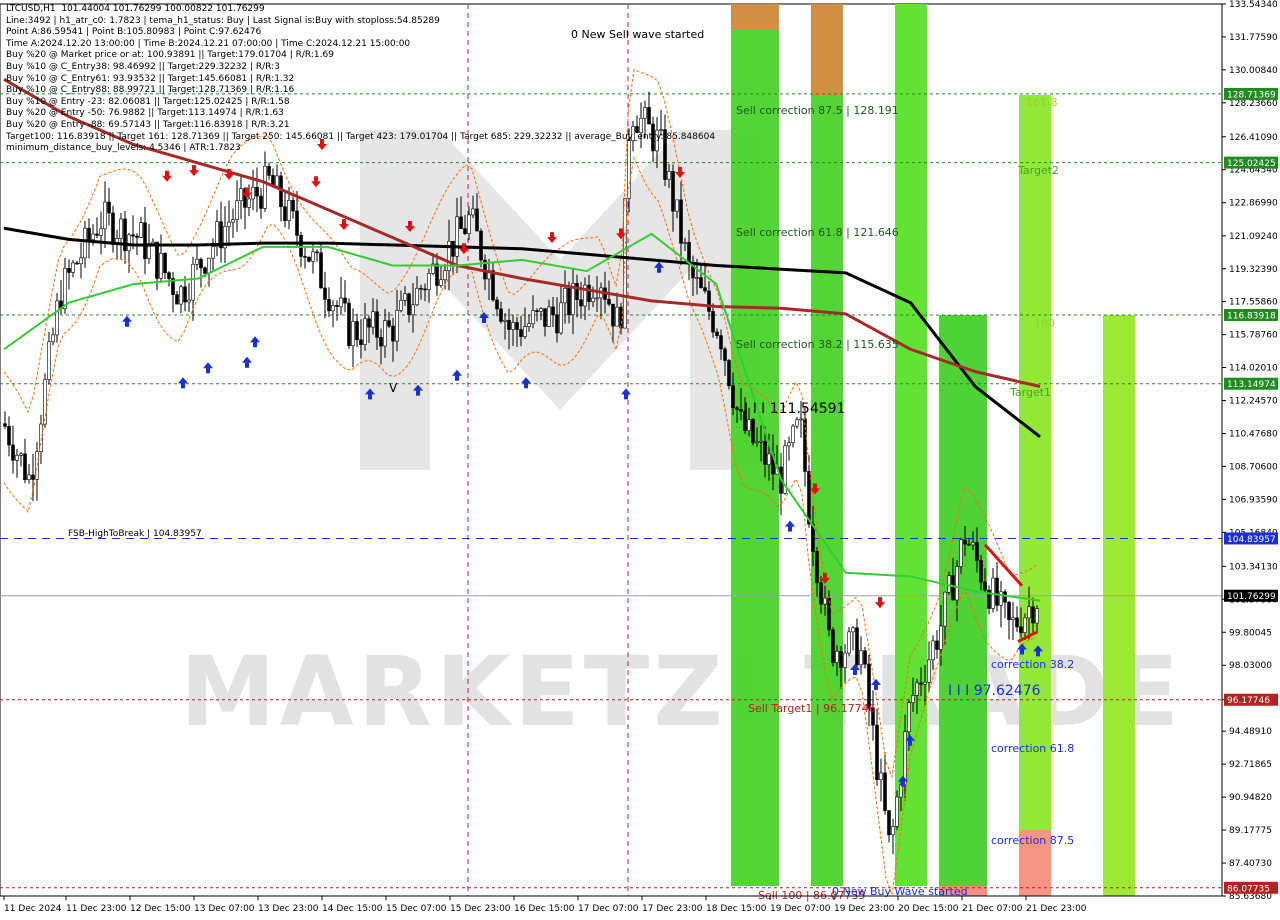  What do you see at coordinates (1250, 831) in the screenshot?
I see `y-tick-label: 89.17775` at bounding box center [1250, 831].